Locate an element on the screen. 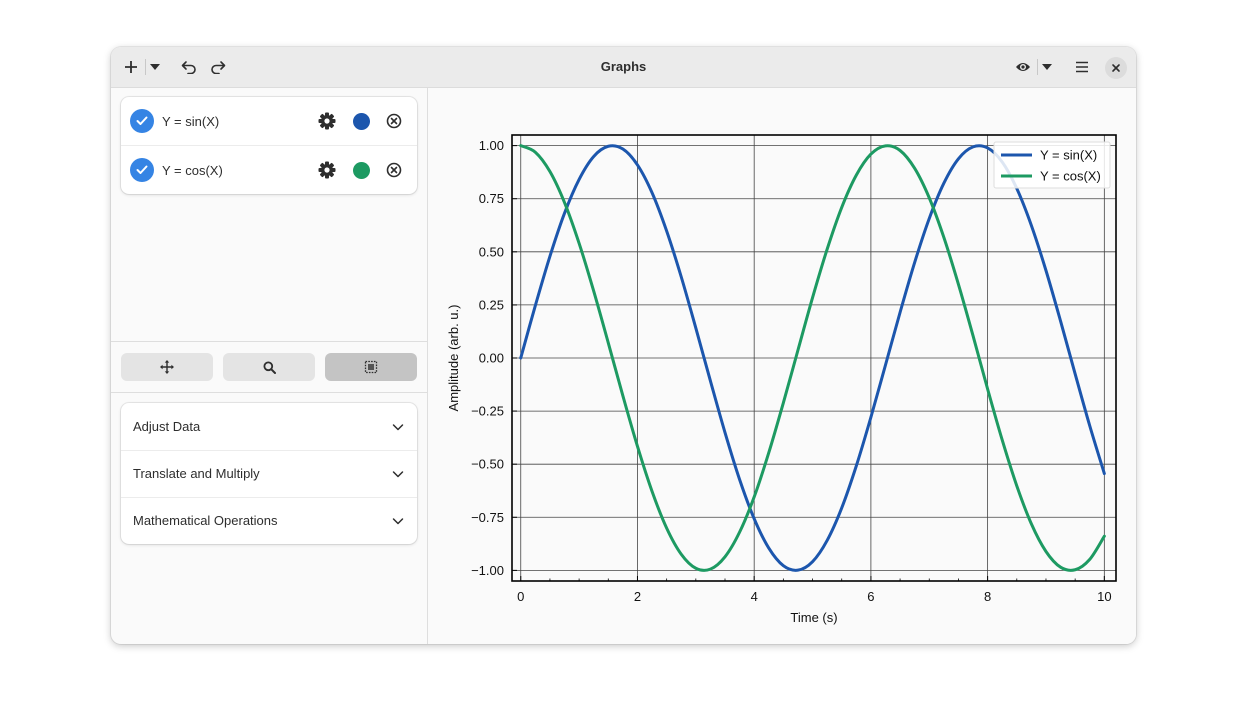 The image size is (1248, 702). redo-icon is located at coordinates (218, 67).